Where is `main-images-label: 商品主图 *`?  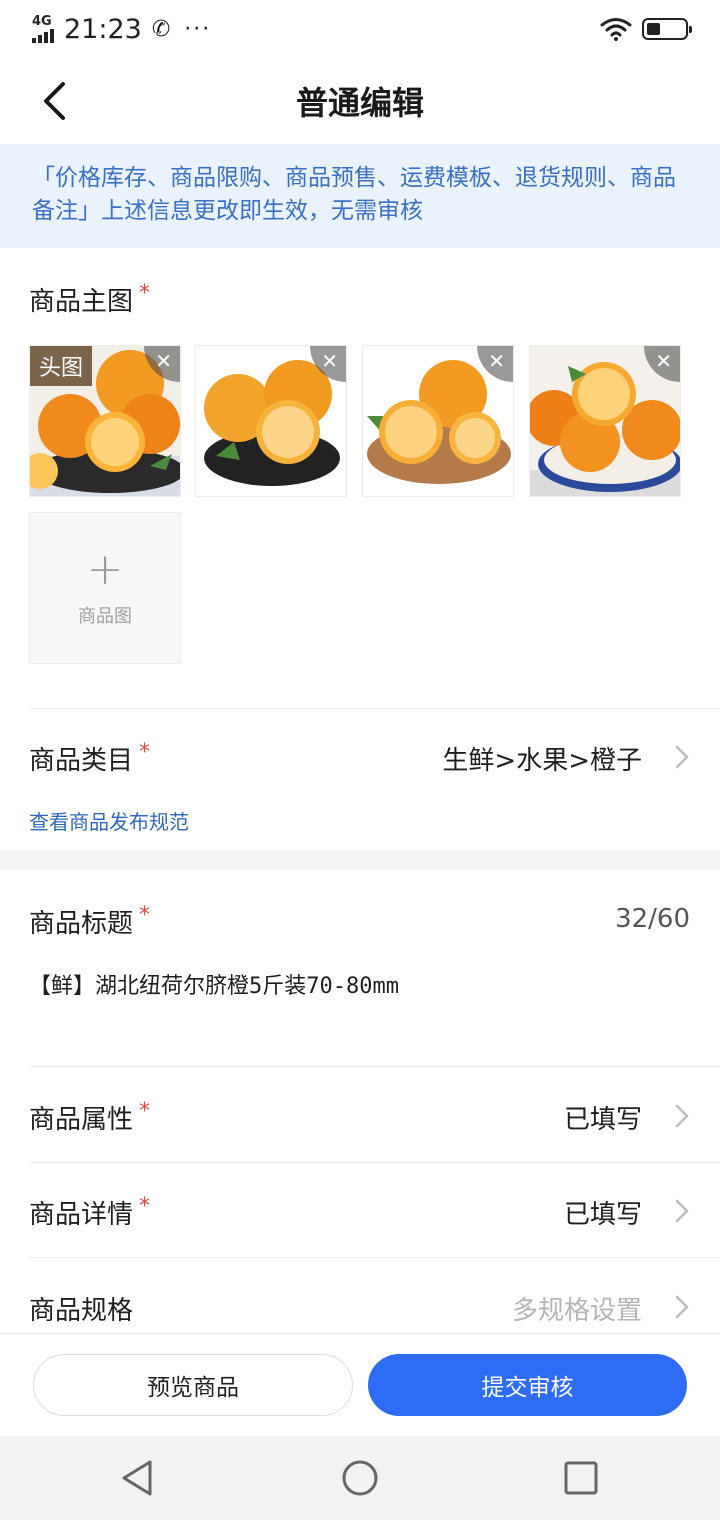 main-images-label: 商品主图 * is located at coordinates (89, 299).